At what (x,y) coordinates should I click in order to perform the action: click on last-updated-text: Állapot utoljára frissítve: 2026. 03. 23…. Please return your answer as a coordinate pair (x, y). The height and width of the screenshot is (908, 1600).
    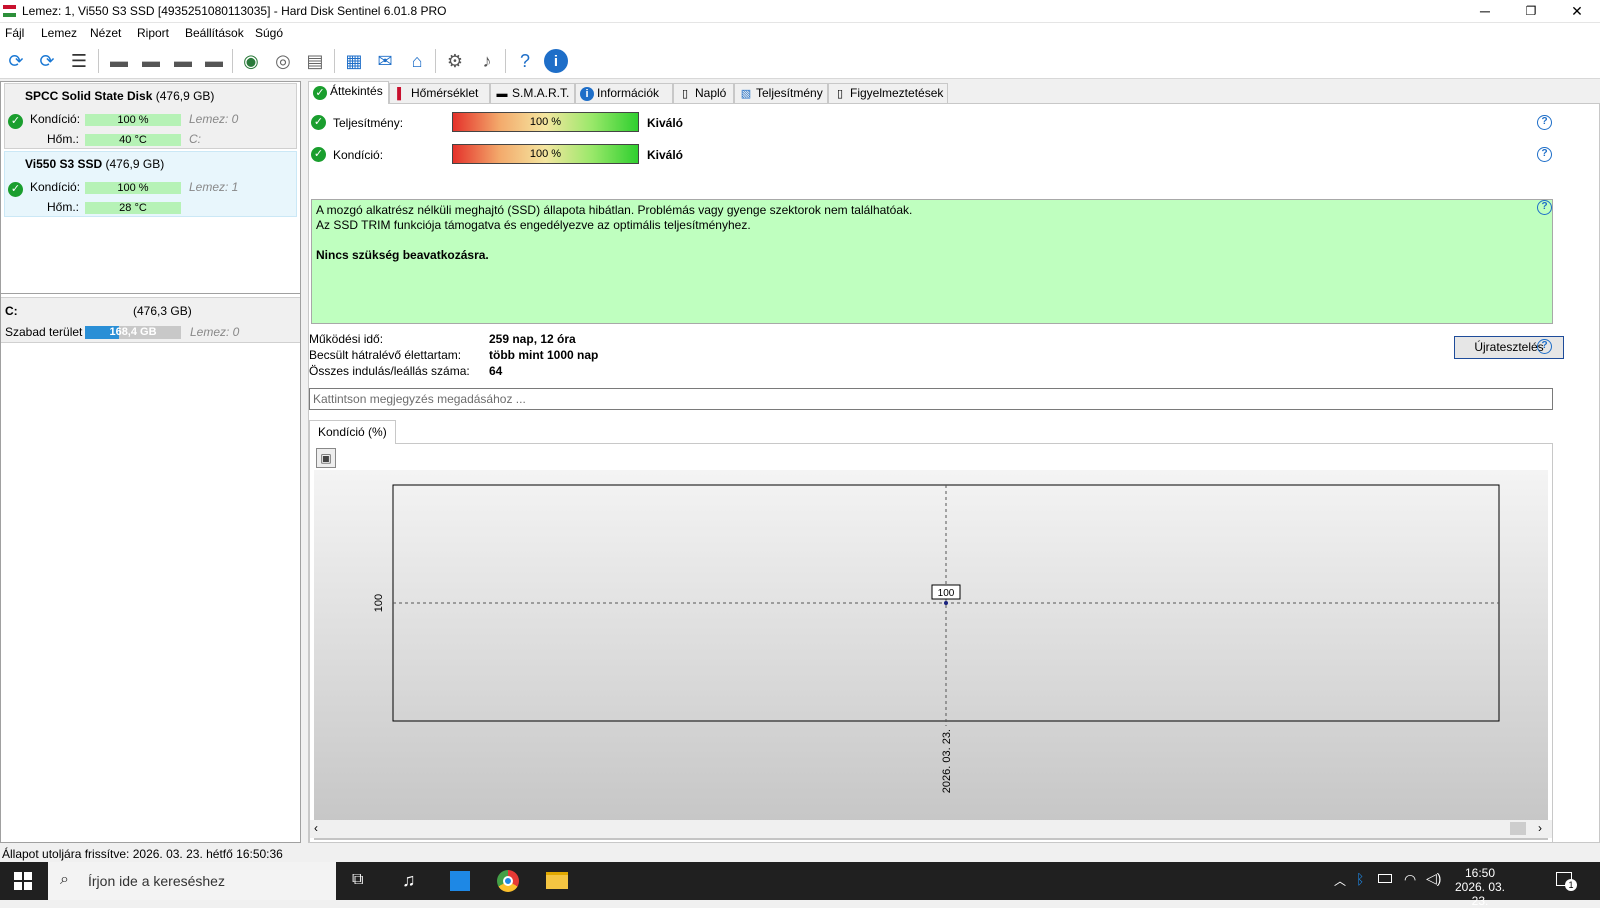
    Looking at the image, I should click on (142, 854).